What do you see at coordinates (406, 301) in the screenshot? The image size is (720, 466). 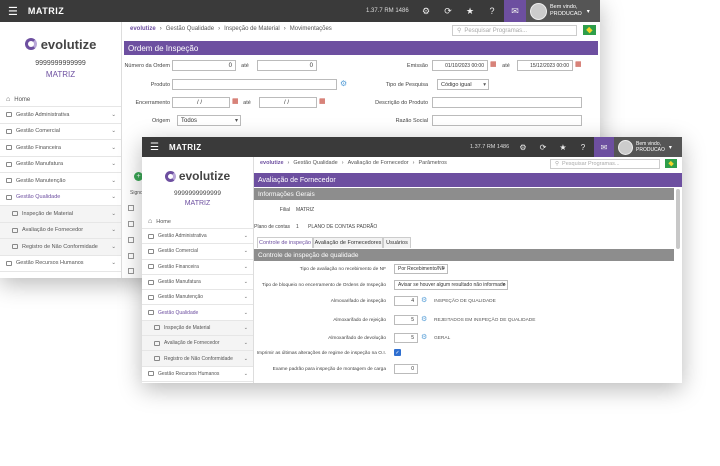 I see `inspection-warehouse-input: 4` at bounding box center [406, 301].